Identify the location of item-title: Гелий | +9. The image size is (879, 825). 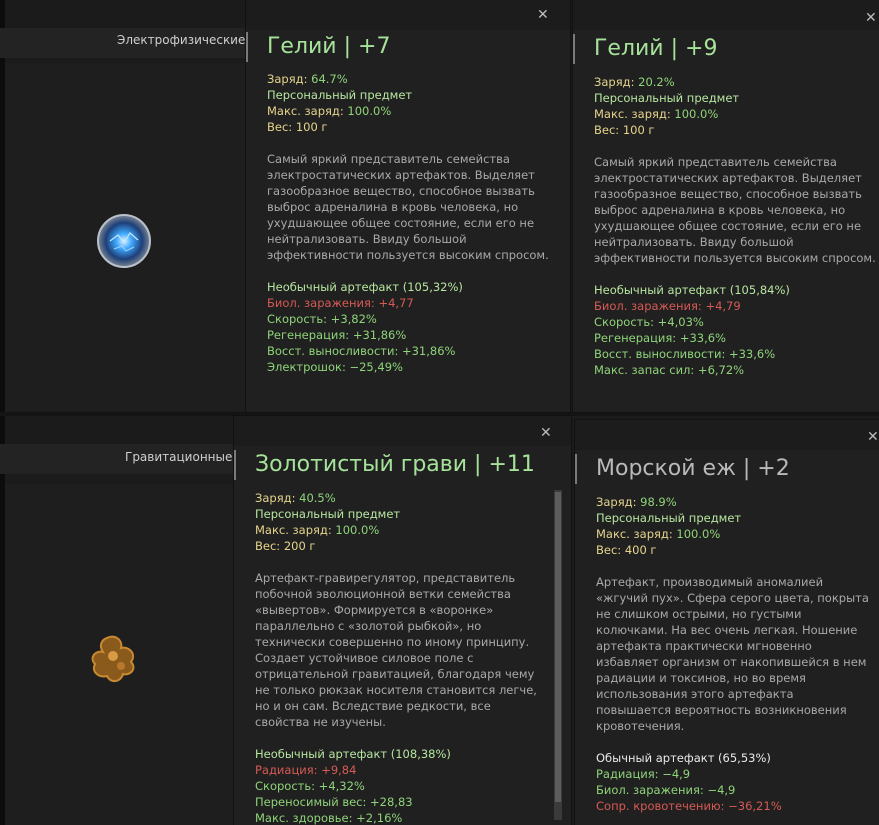
(656, 48).